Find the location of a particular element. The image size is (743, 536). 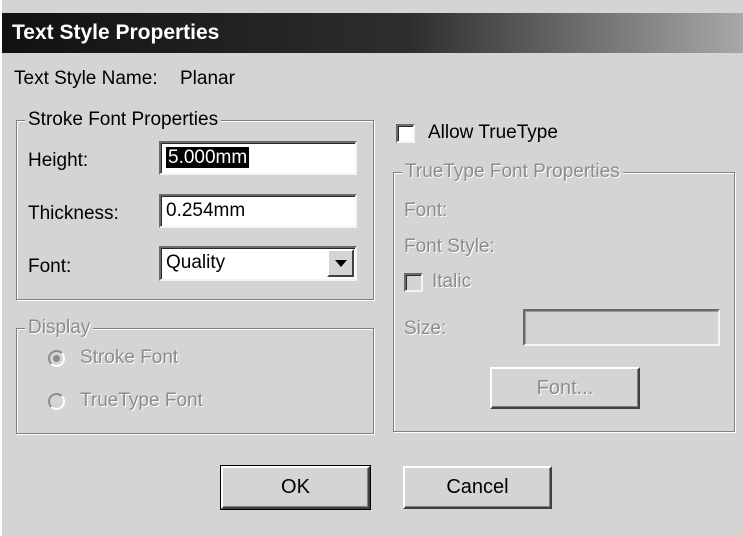

stroke-font-properties-legend: Stroke Font Properties is located at coordinates (123, 120).